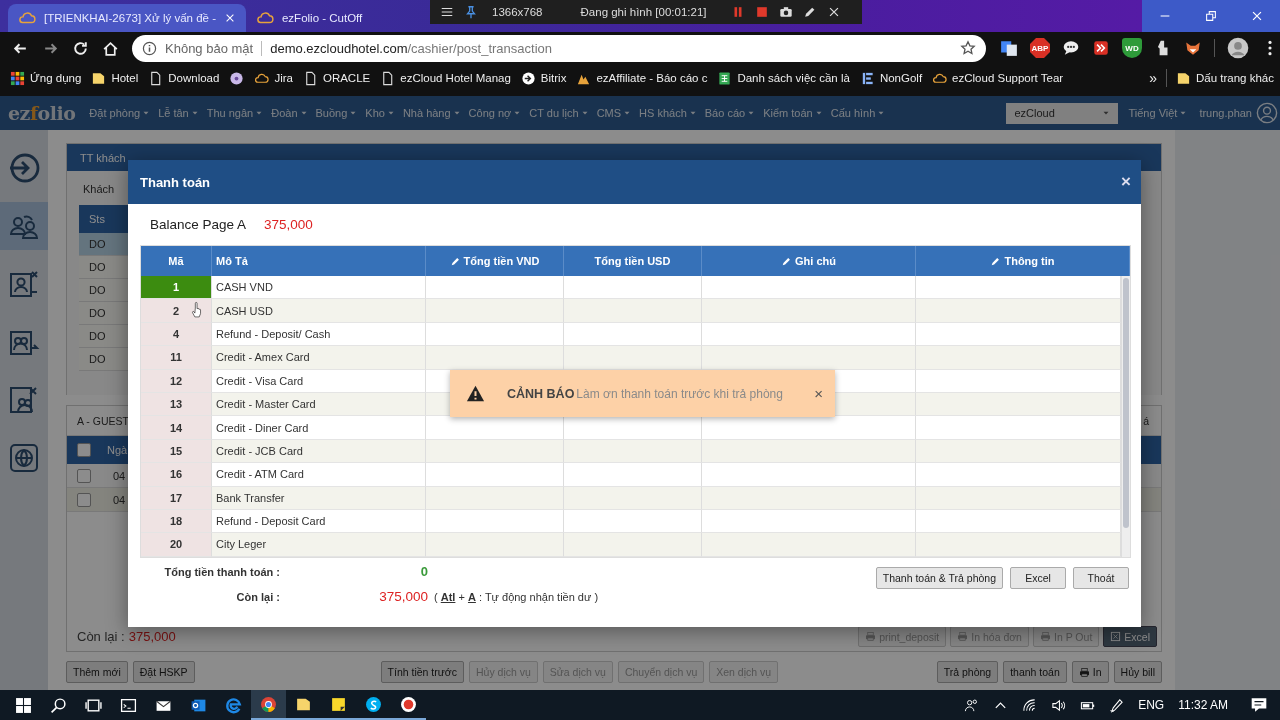 This screenshot has height=720, width=1280. I want to click on table-cell: 18, so click(176, 521).